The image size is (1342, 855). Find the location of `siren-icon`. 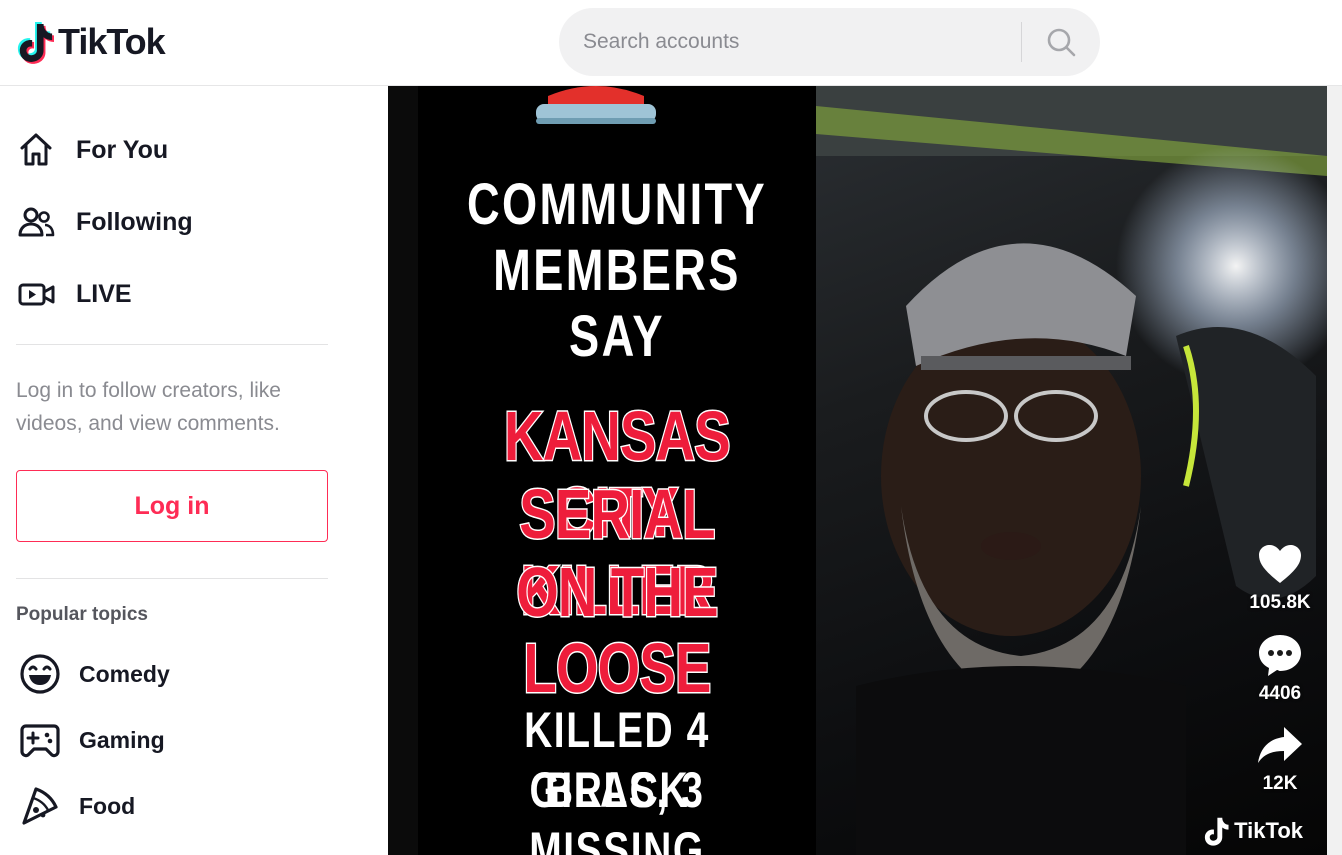

siren-icon is located at coordinates (596, 105).